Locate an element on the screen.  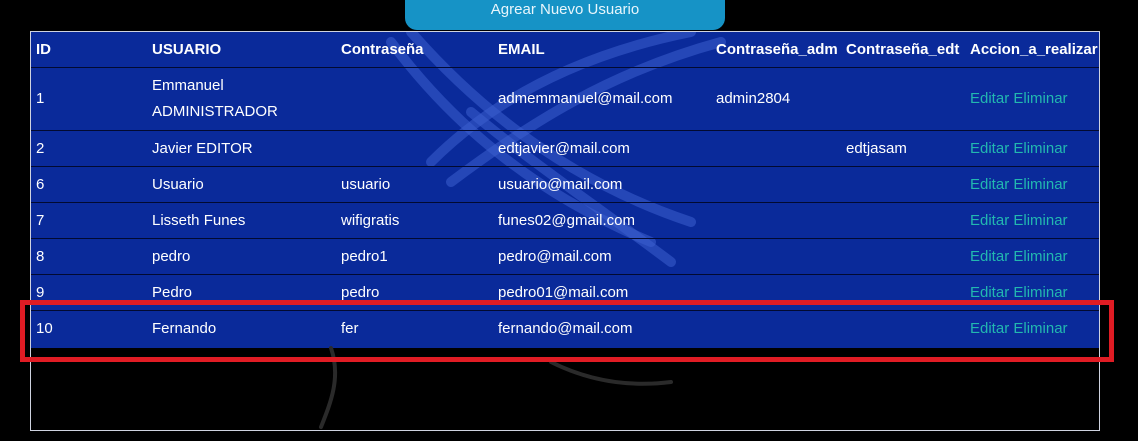
cell-id: 8 is located at coordinates (89, 256).